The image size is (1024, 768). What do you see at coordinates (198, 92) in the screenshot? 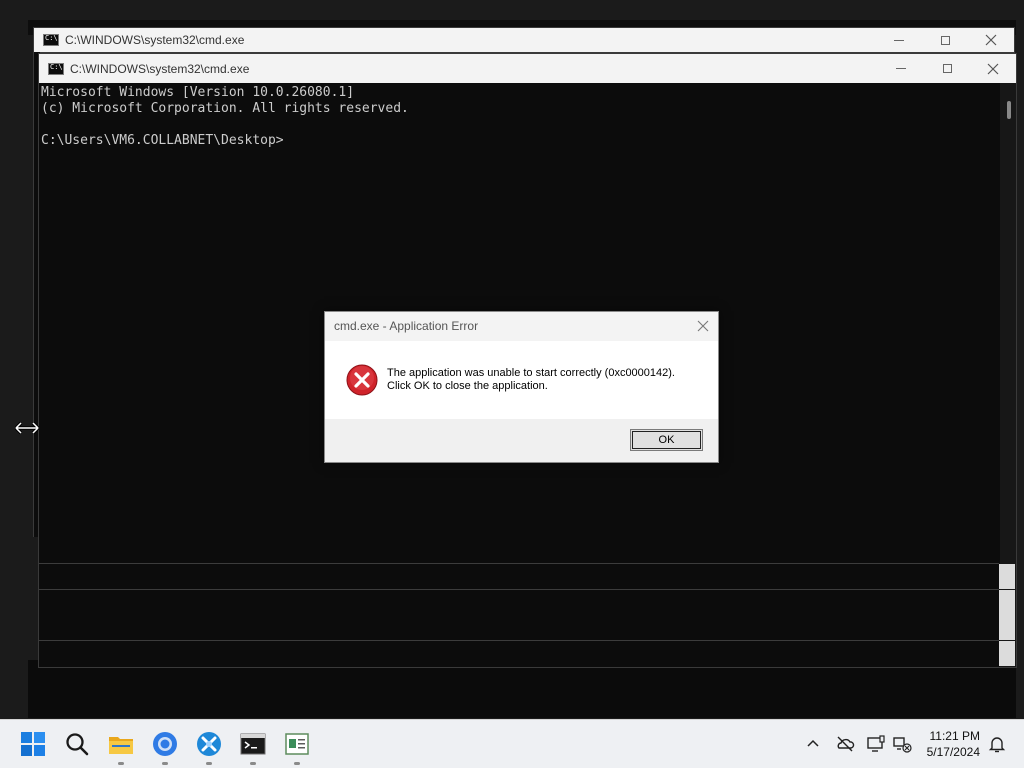
I see `console-line: Microsoft Windows [Version 10.0.26080.1]` at bounding box center [198, 92].